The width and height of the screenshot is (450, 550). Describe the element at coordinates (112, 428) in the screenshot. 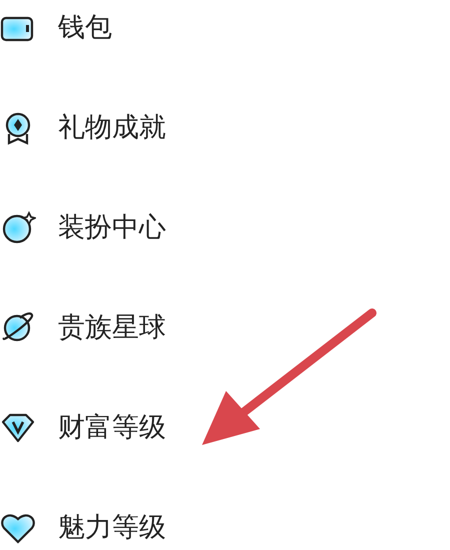

I see `menu-item: 财富等级` at that location.